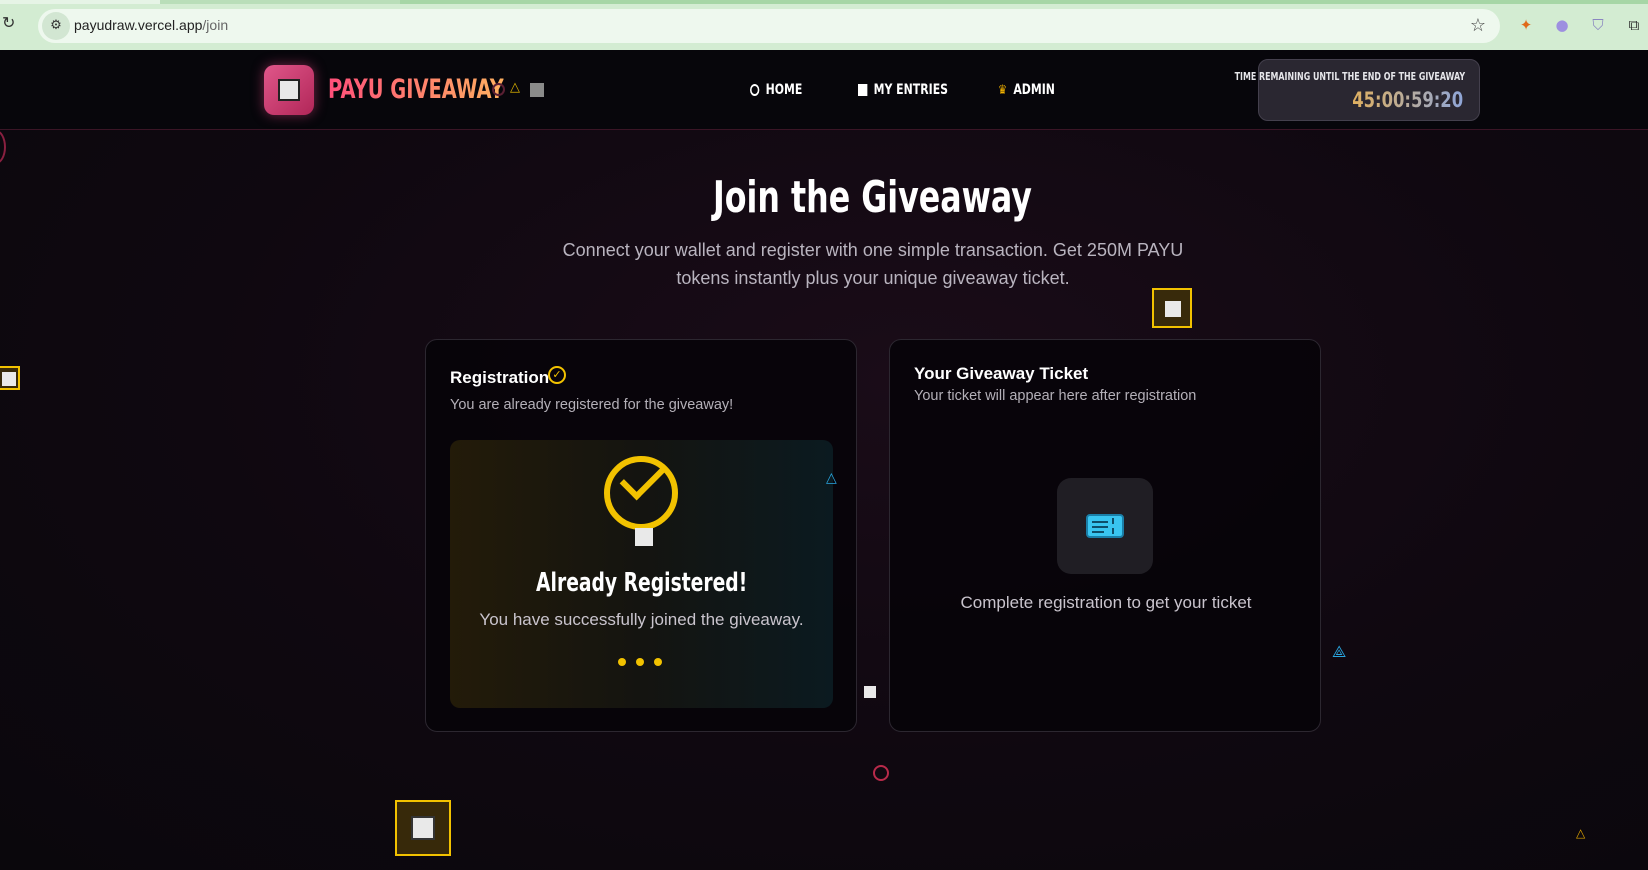  Describe the element at coordinates (80, 2) in the screenshot. I see `browser-tab` at that location.